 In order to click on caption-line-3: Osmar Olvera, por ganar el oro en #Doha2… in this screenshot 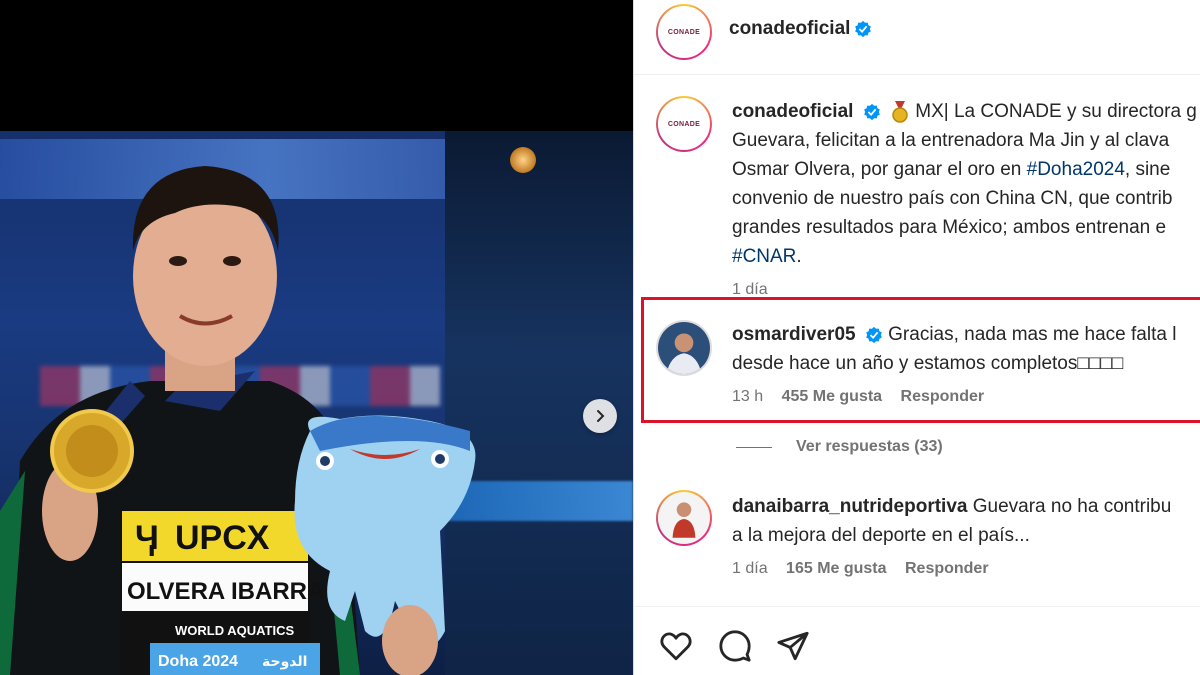, I will do `click(966, 169)`.